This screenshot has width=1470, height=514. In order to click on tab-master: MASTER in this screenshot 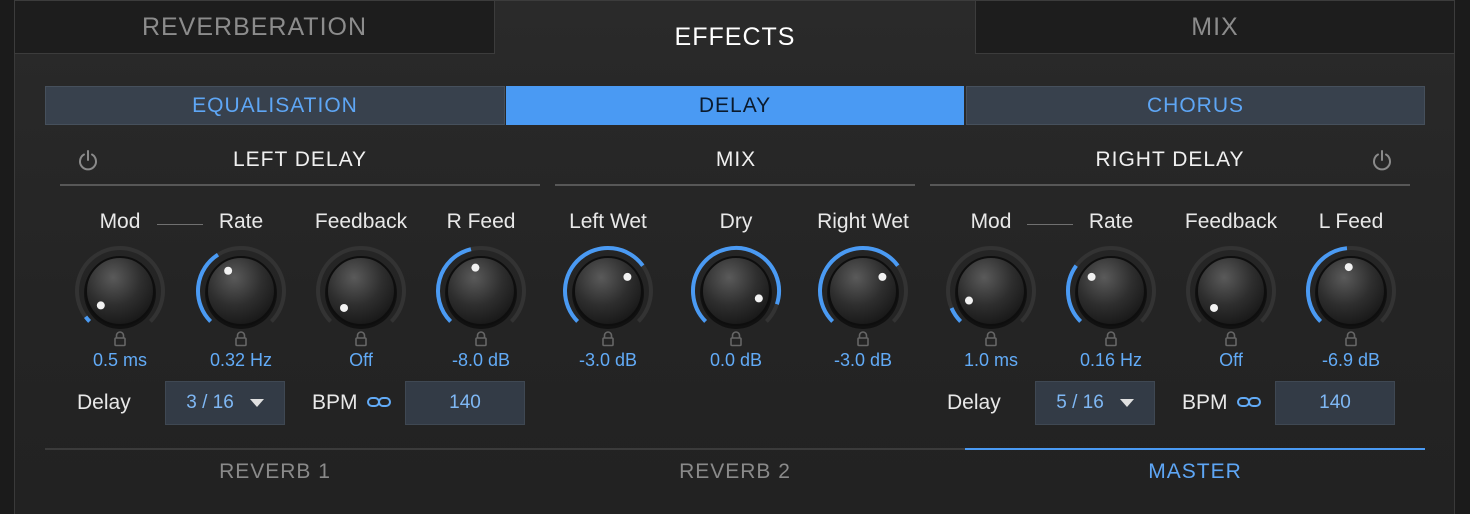, I will do `click(1195, 475)`.